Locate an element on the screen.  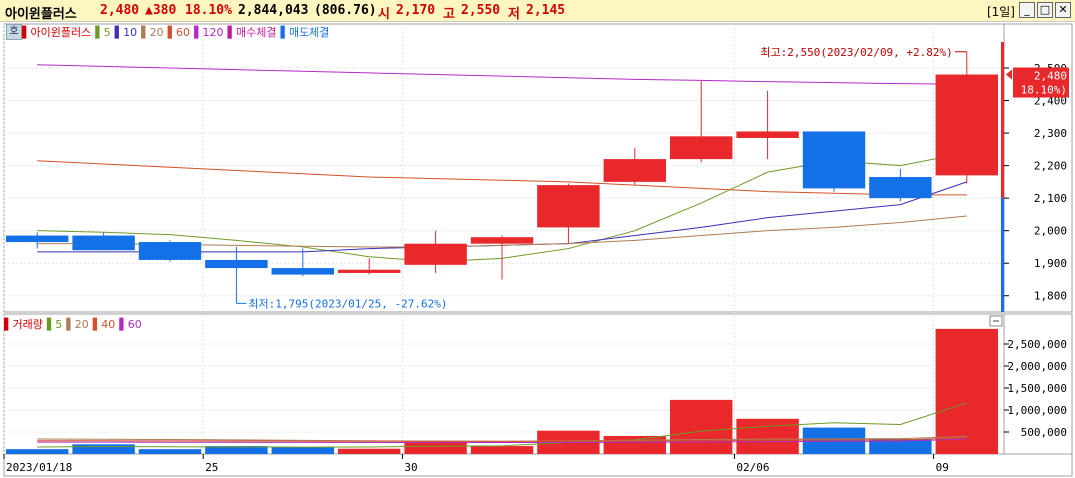
period-selector: [1일] is located at coordinates (1001, 11).